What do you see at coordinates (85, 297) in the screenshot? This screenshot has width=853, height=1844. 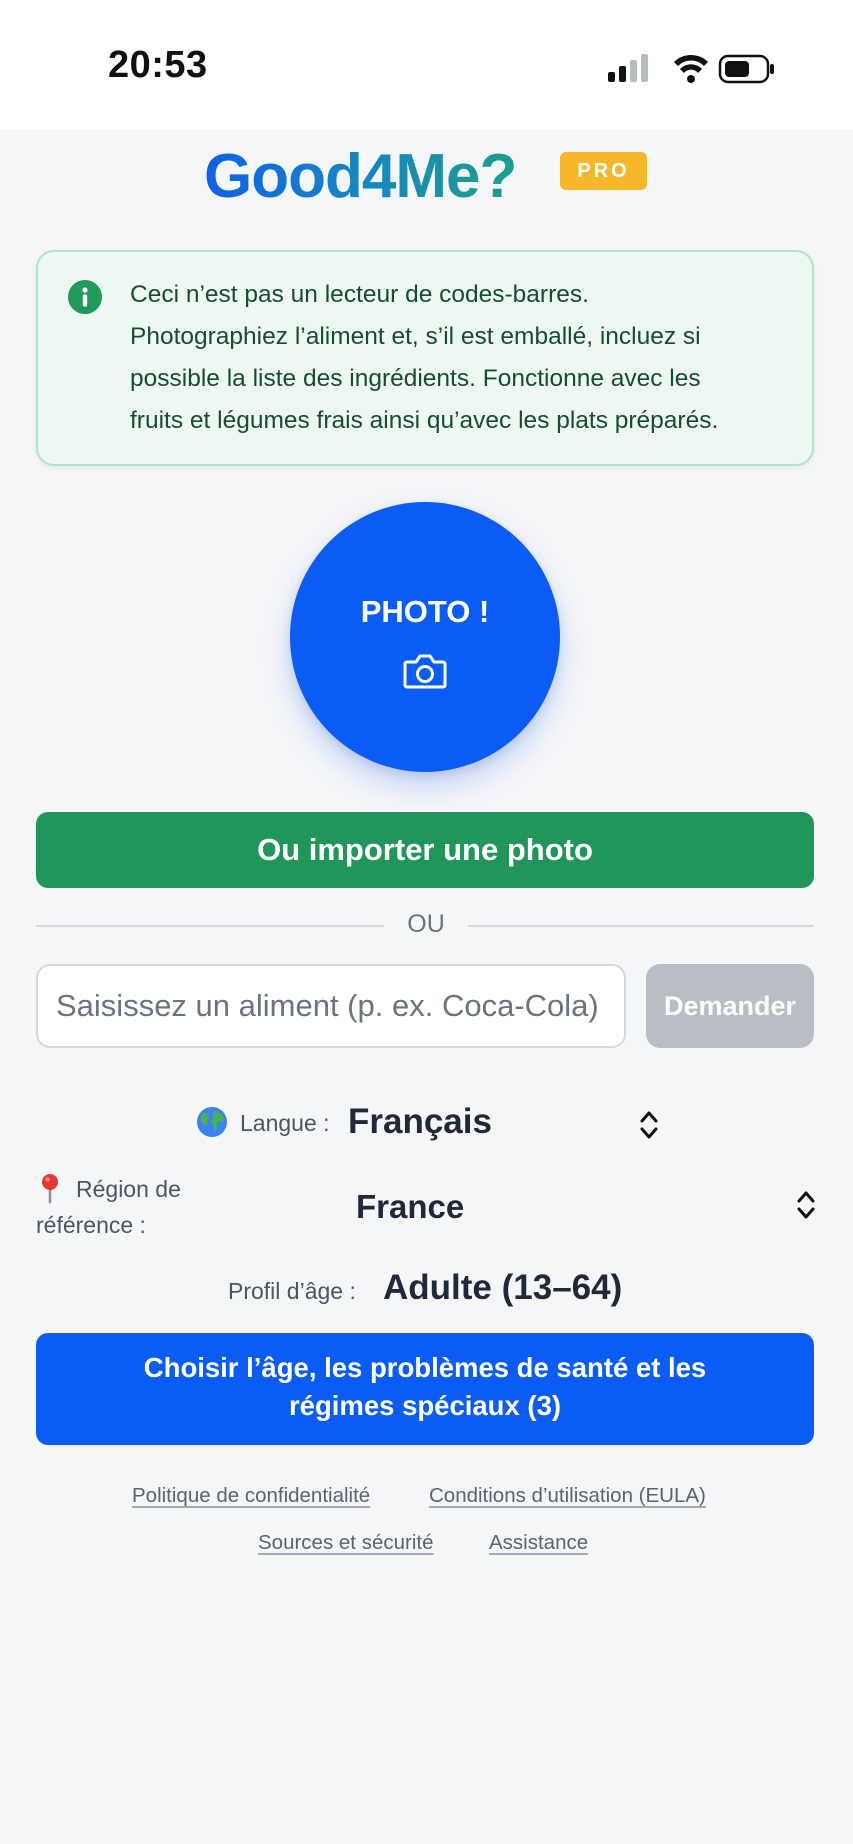 I see `info-icon` at bounding box center [85, 297].